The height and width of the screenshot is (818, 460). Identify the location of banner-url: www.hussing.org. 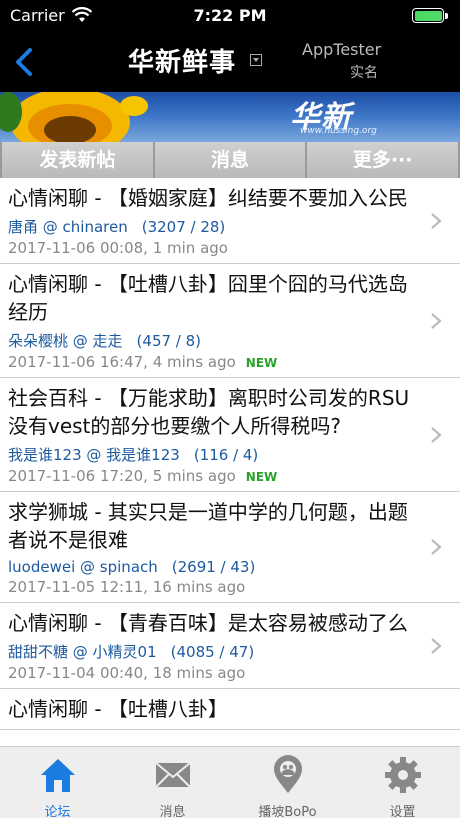
(338, 131).